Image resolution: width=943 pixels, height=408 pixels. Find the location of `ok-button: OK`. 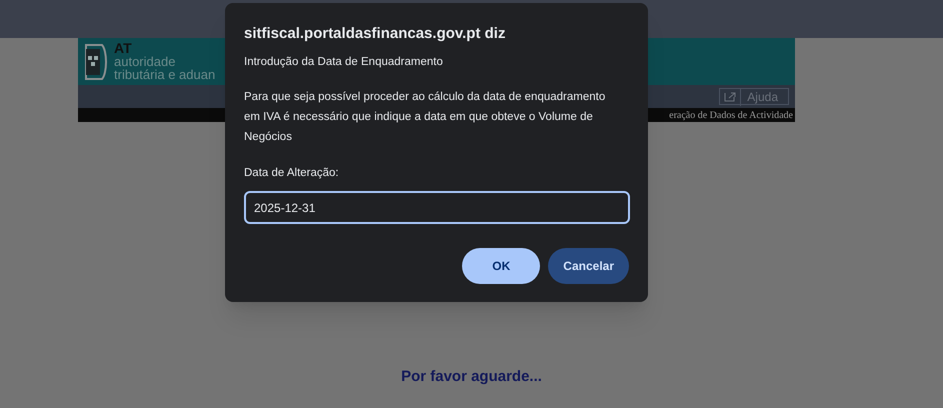

ok-button: OK is located at coordinates (501, 266).